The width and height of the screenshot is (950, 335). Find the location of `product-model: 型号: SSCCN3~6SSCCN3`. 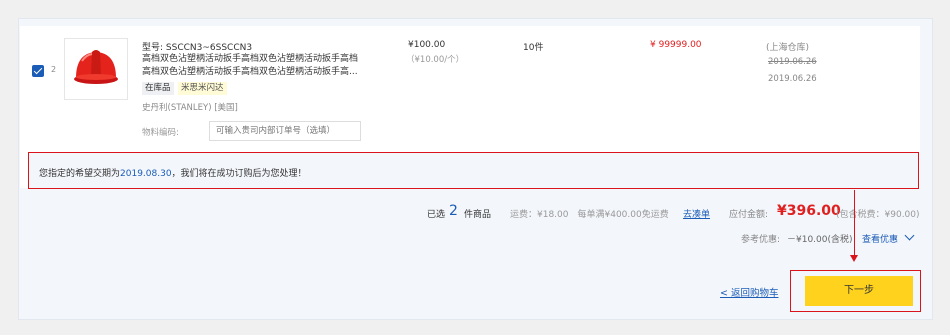

product-model: 型号: SSCCN3~6SSCCN3 is located at coordinates (197, 48).